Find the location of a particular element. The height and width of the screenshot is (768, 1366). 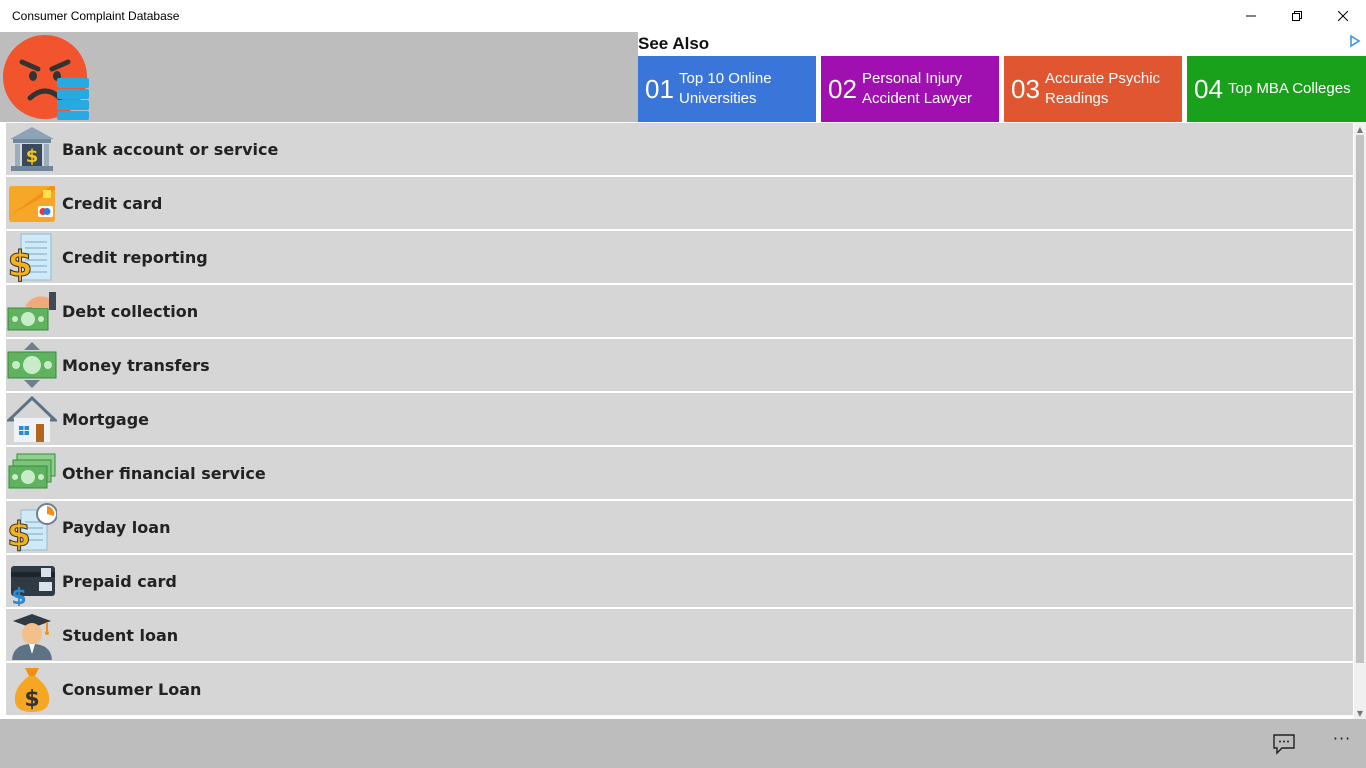

minimize-button is located at coordinates (1251, 16).